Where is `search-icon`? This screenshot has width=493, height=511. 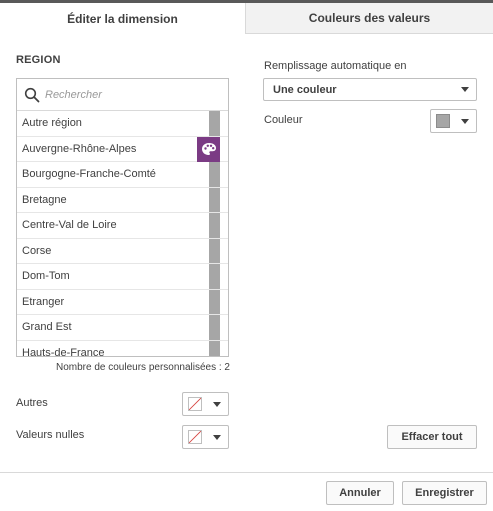
search-icon is located at coordinates (32, 95).